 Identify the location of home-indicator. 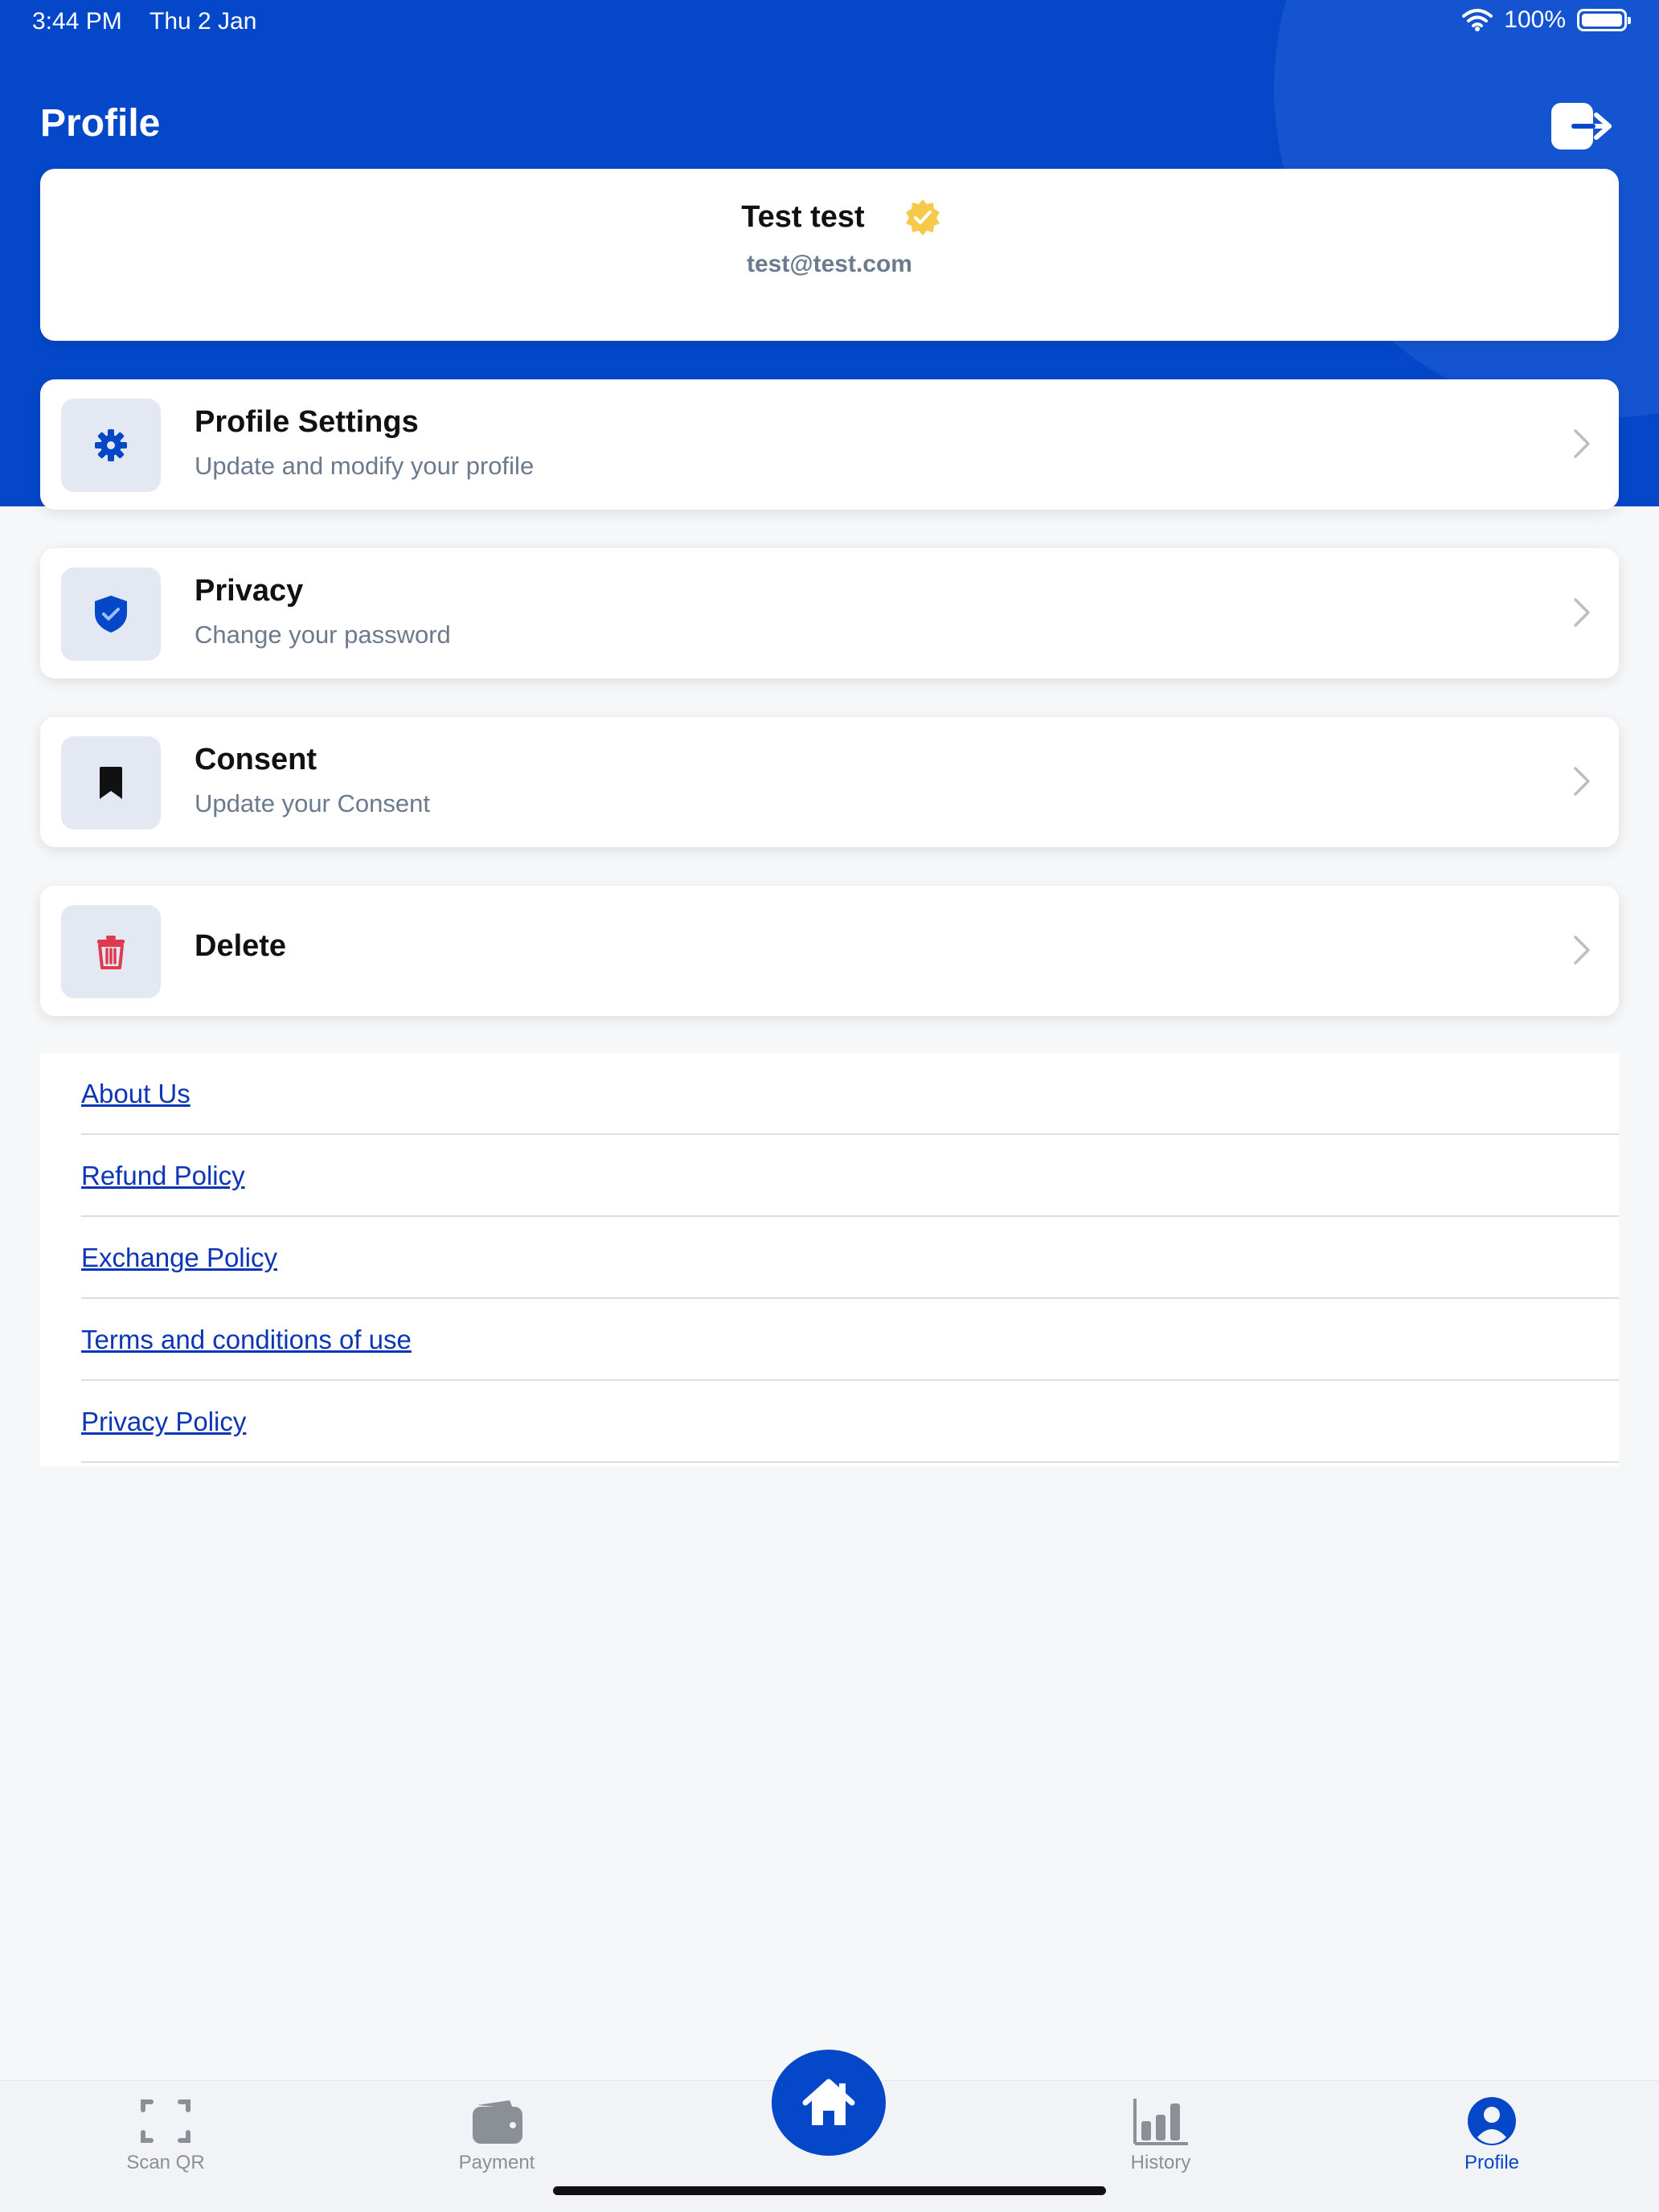
(829, 2190).